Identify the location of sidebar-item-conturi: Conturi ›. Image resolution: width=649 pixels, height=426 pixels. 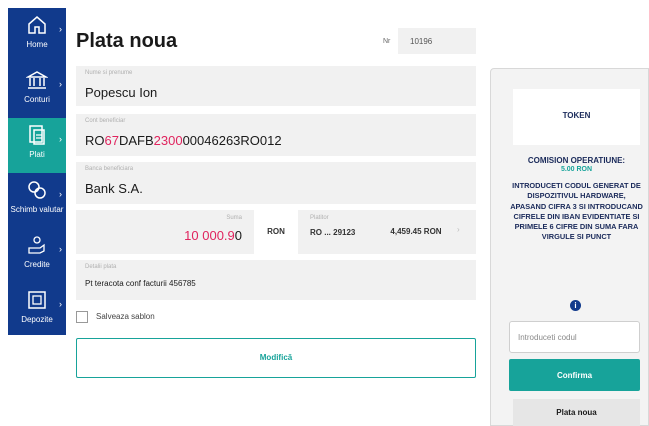
(37, 90).